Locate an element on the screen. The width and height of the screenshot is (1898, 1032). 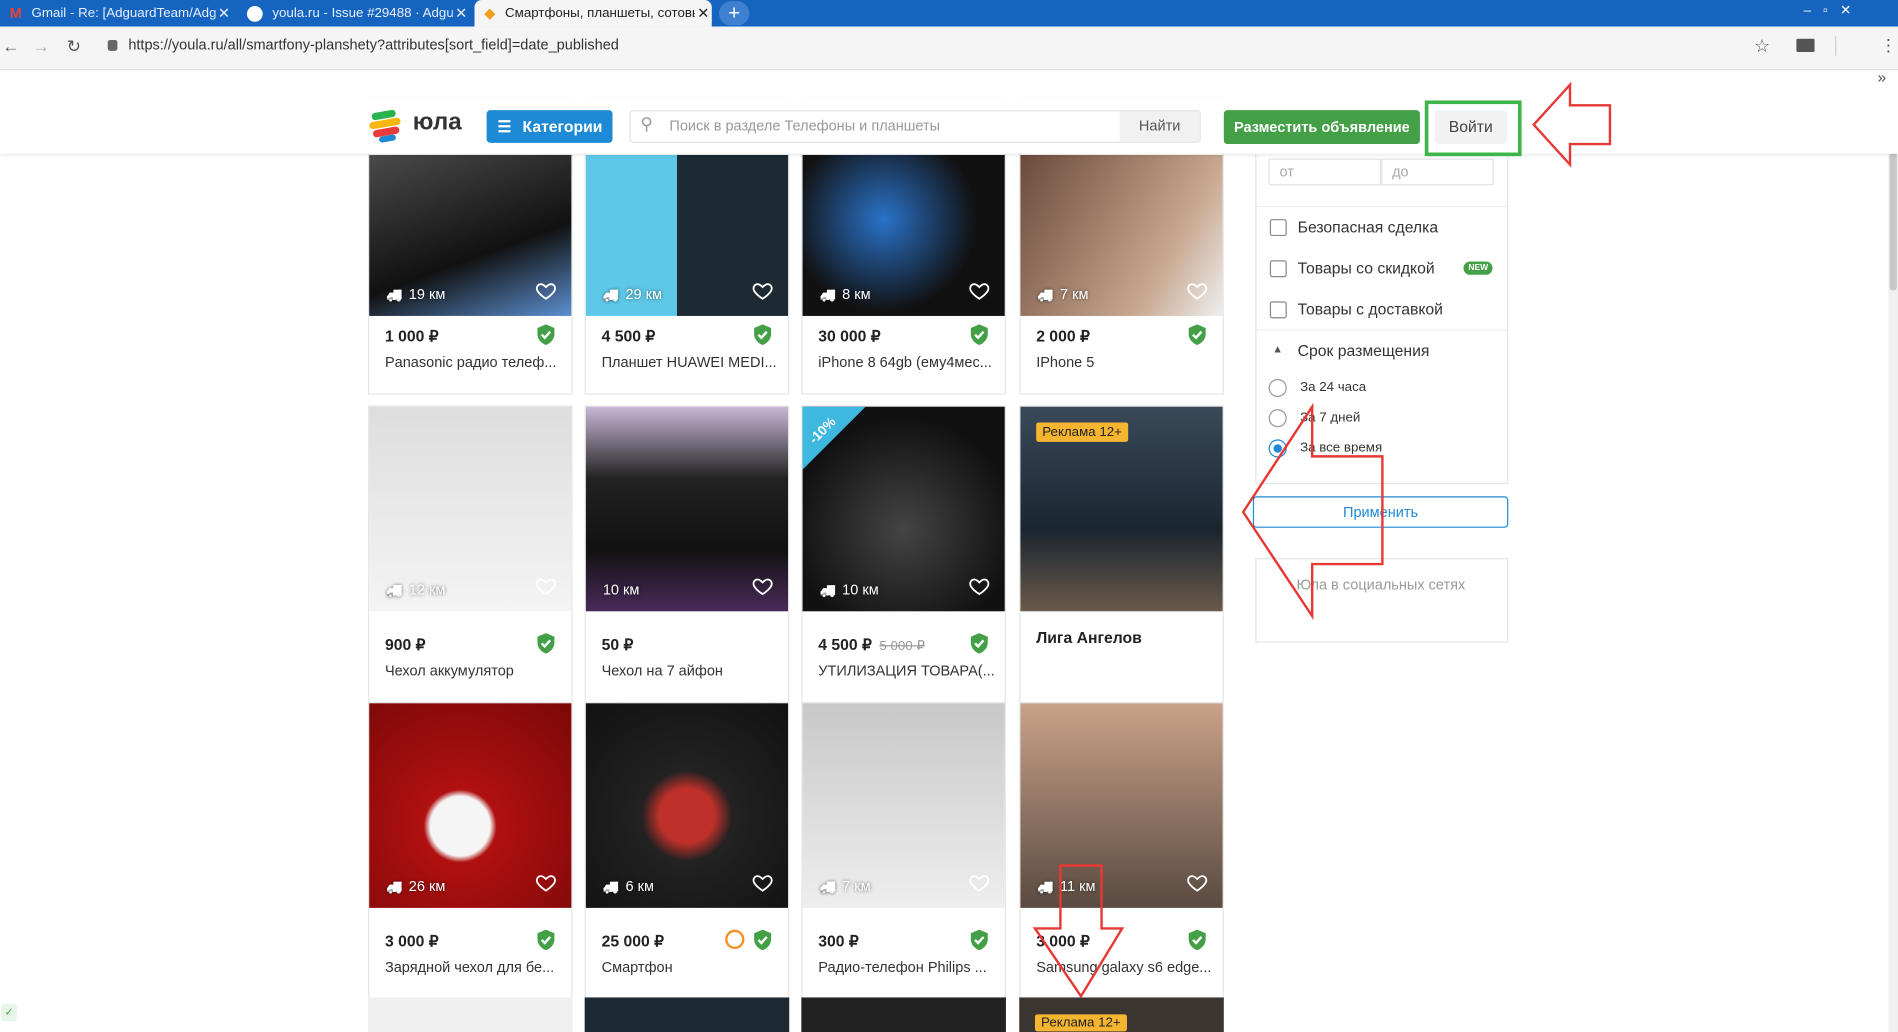
product-title: Смартфон is located at coordinates (690, 967).